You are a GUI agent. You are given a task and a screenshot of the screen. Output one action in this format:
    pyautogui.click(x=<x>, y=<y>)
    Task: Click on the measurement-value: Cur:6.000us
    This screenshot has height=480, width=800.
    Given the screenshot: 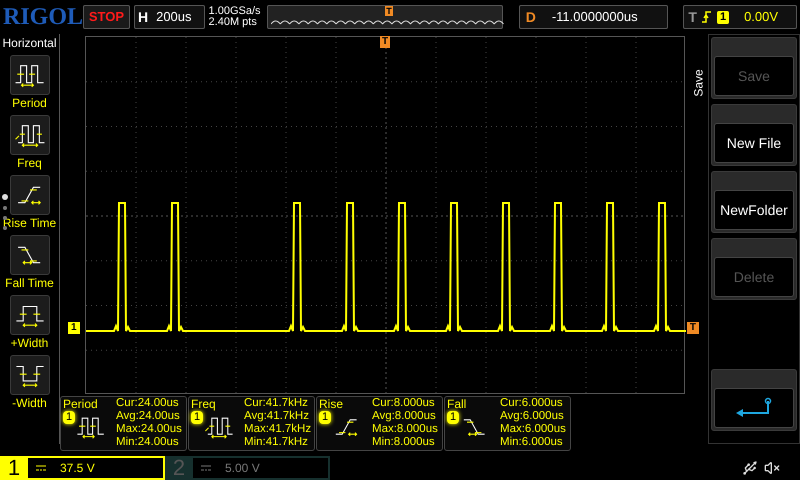 What is the action you would take?
    pyautogui.click(x=532, y=403)
    